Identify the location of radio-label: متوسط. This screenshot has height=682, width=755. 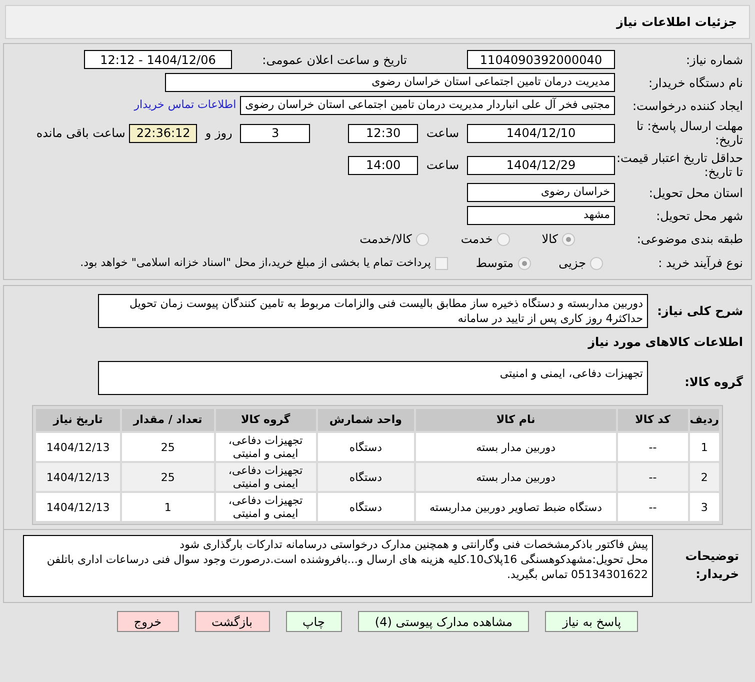
(495, 263).